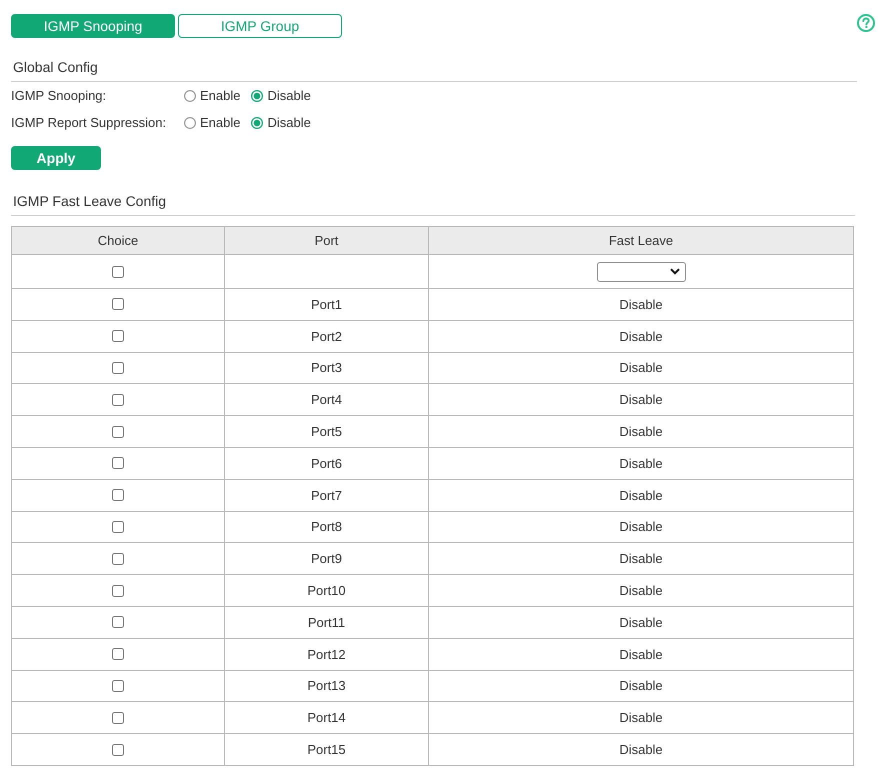  I want to click on setting-label: IGMP Report Suppression:, so click(89, 122).